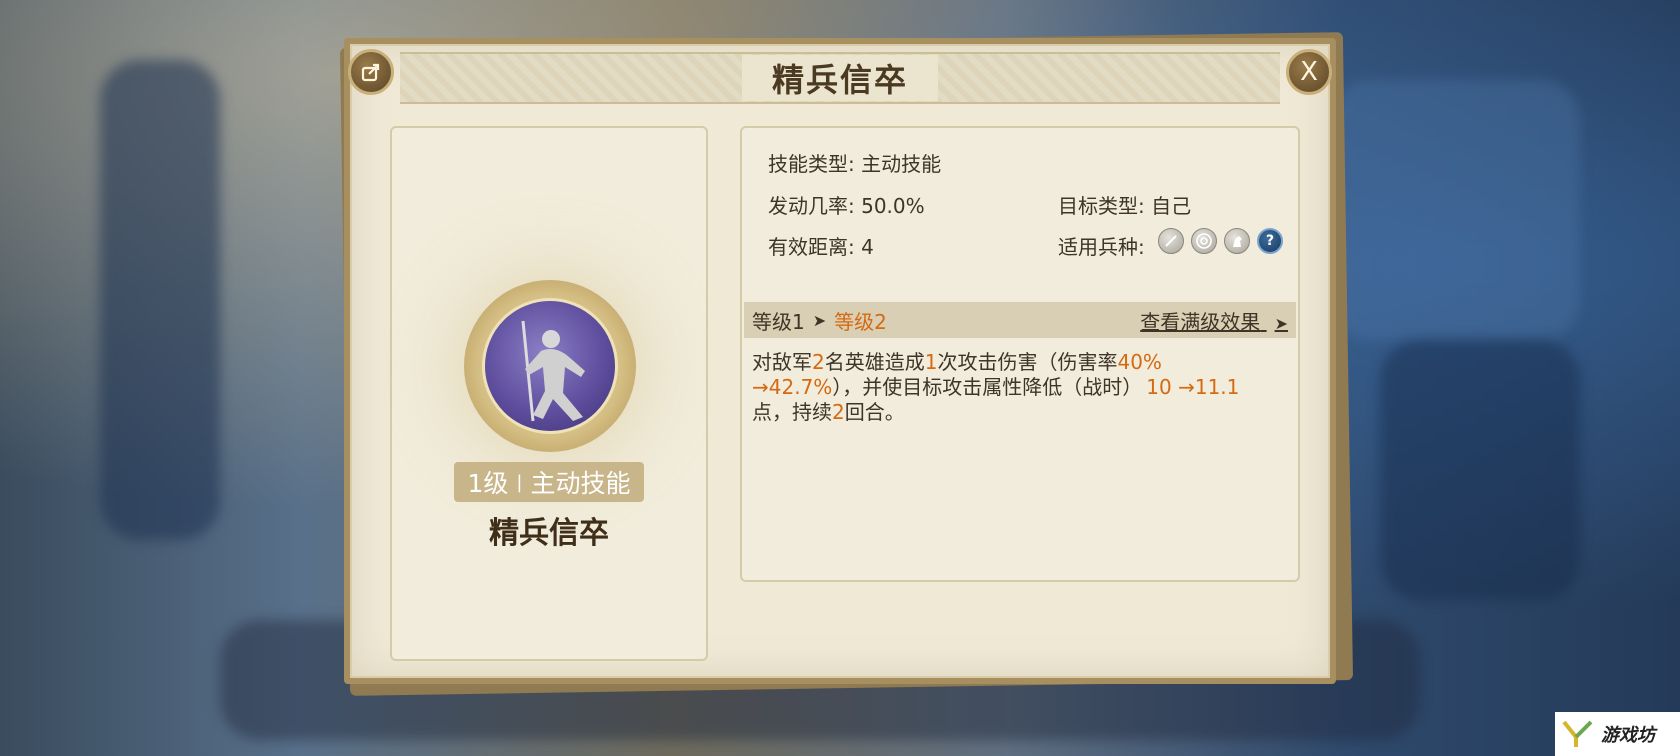 Image resolution: width=1680 pixels, height=756 pixels. I want to click on skill-portrait-card: 1级 | 主动技能 精兵信卒, so click(549, 393).